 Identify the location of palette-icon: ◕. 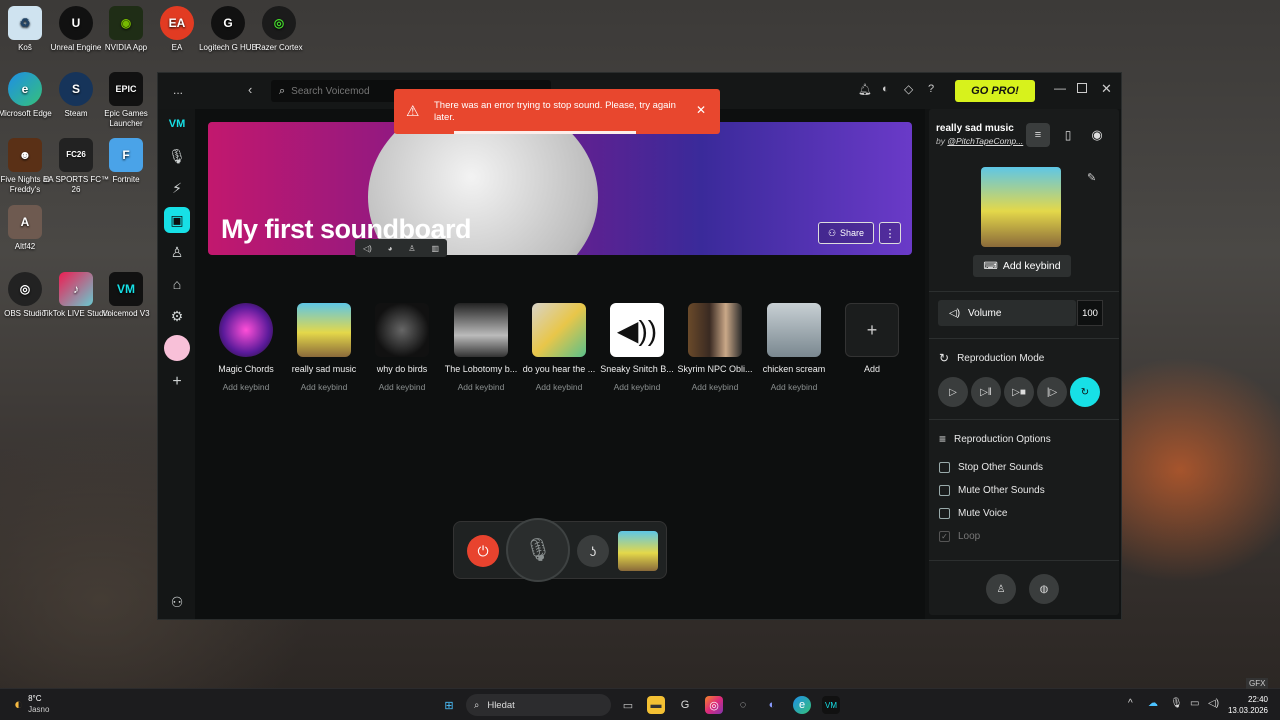
(390, 248).